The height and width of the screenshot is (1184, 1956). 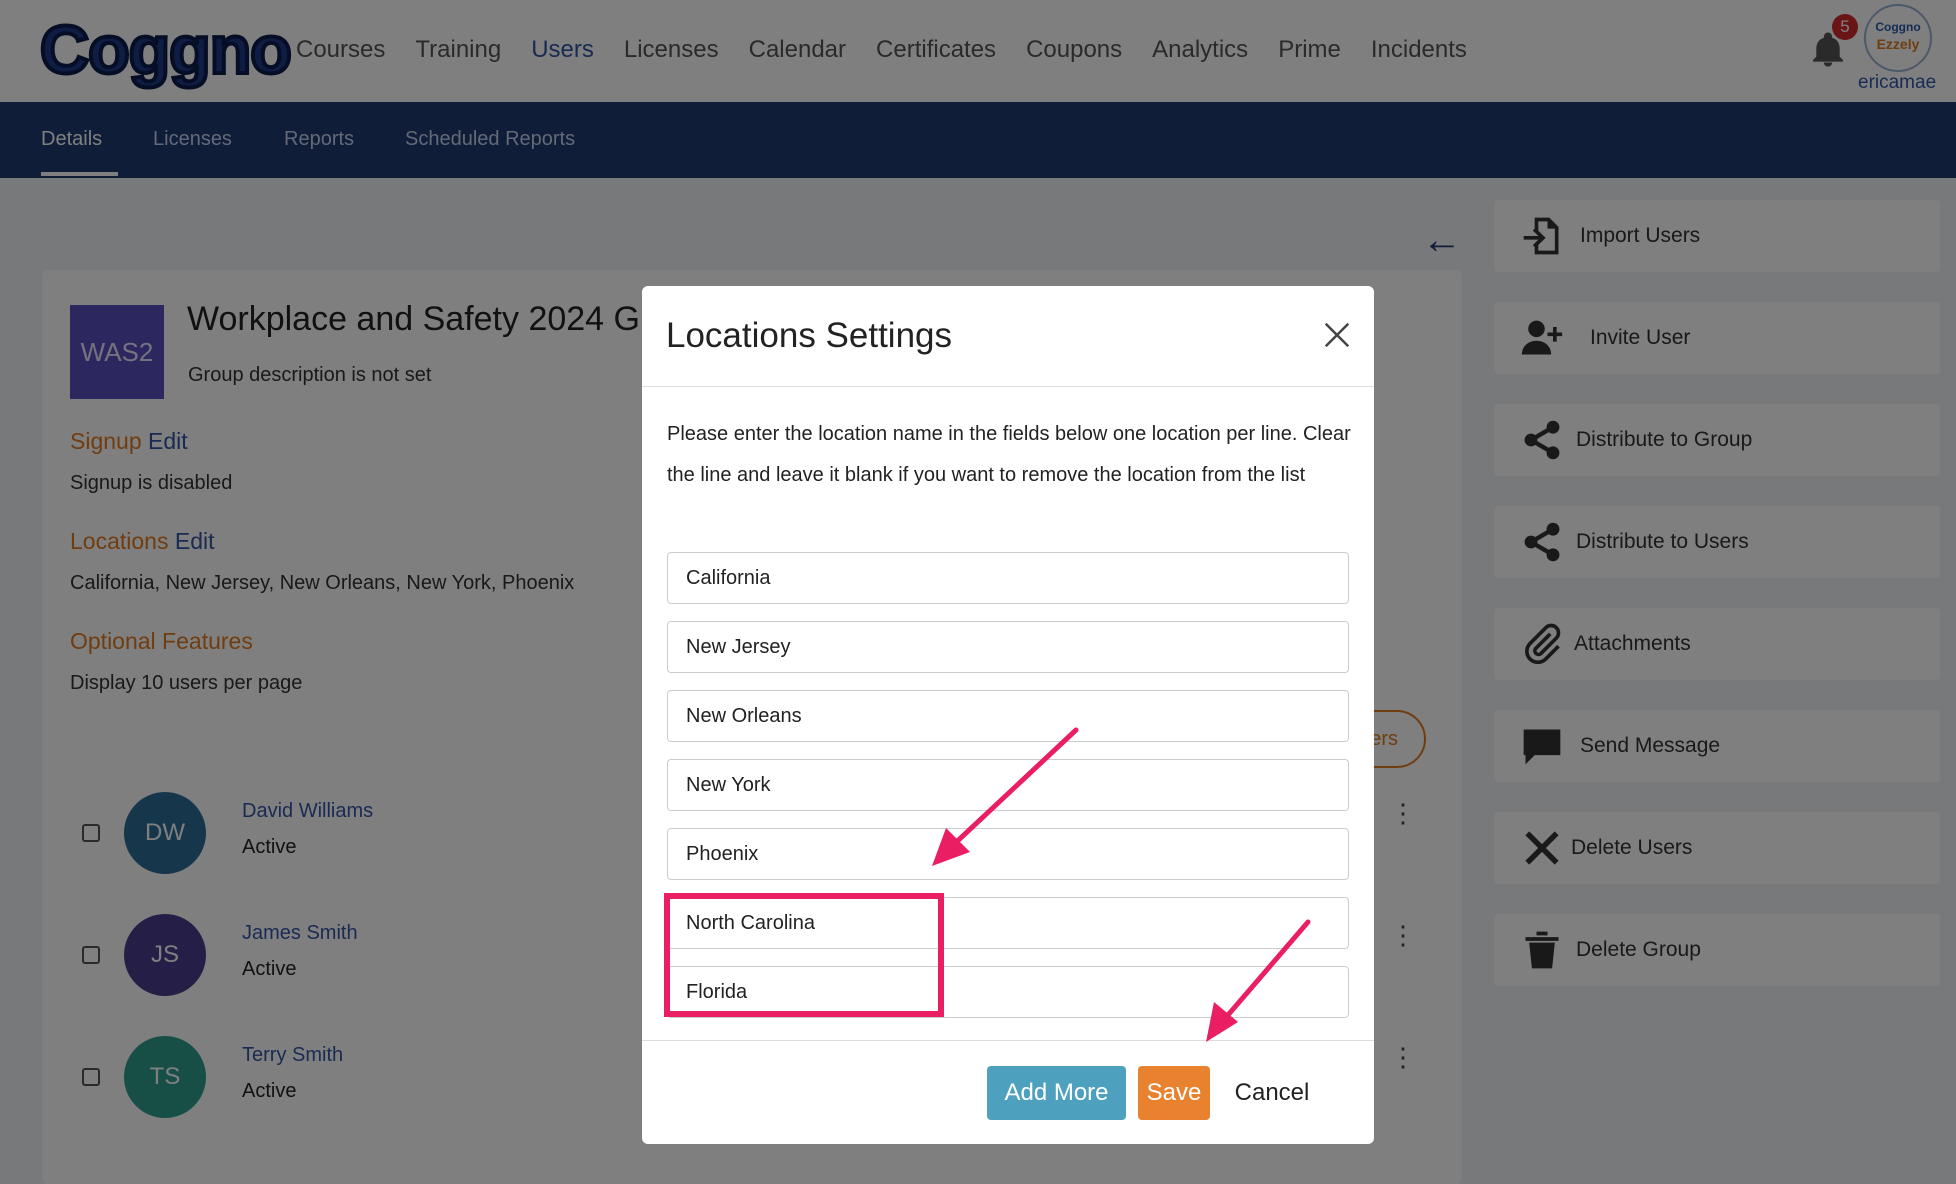 What do you see at coordinates (1008, 1040) in the screenshot?
I see `modal-footer-divider` at bounding box center [1008, 1040].